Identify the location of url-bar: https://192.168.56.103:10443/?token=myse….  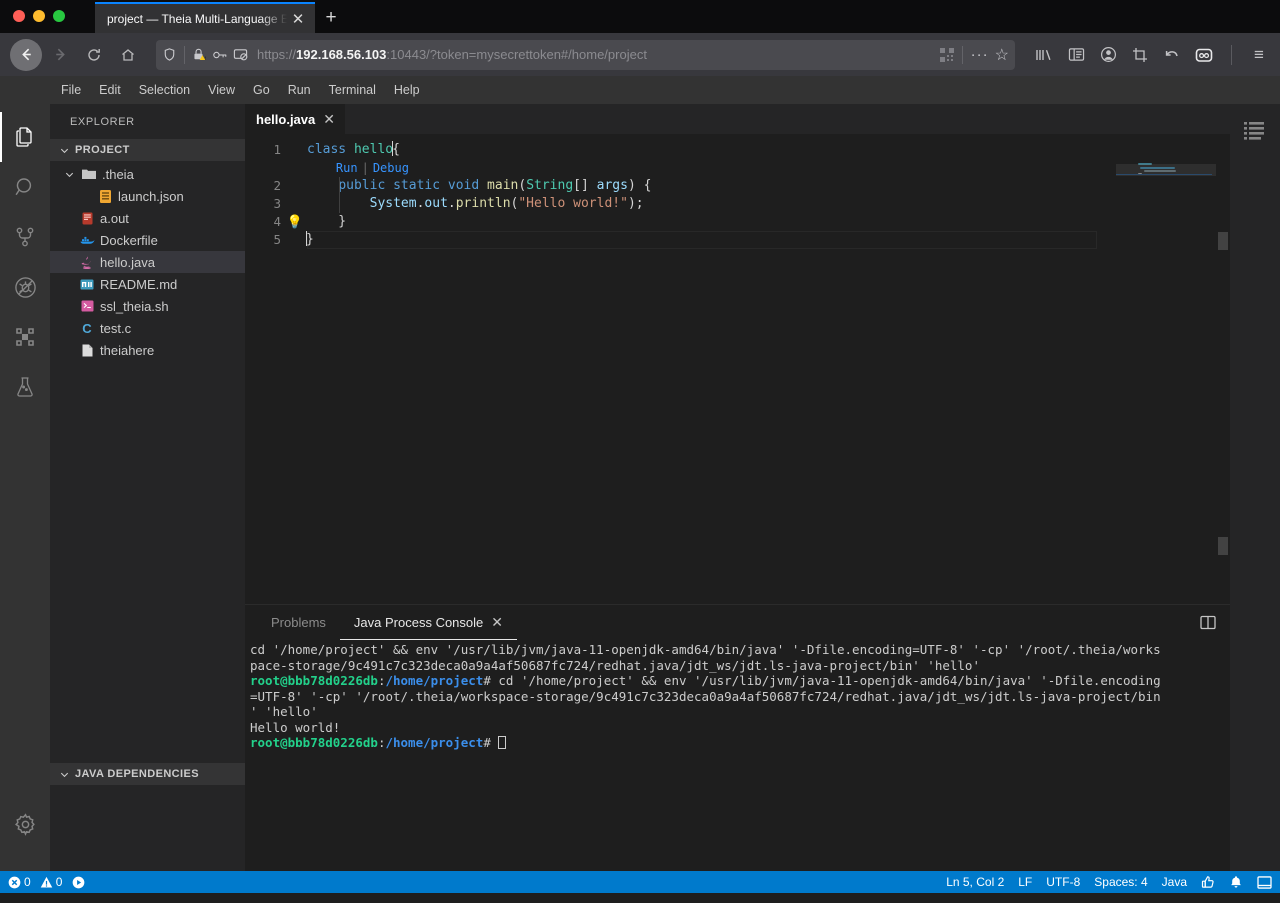
(585, 54).